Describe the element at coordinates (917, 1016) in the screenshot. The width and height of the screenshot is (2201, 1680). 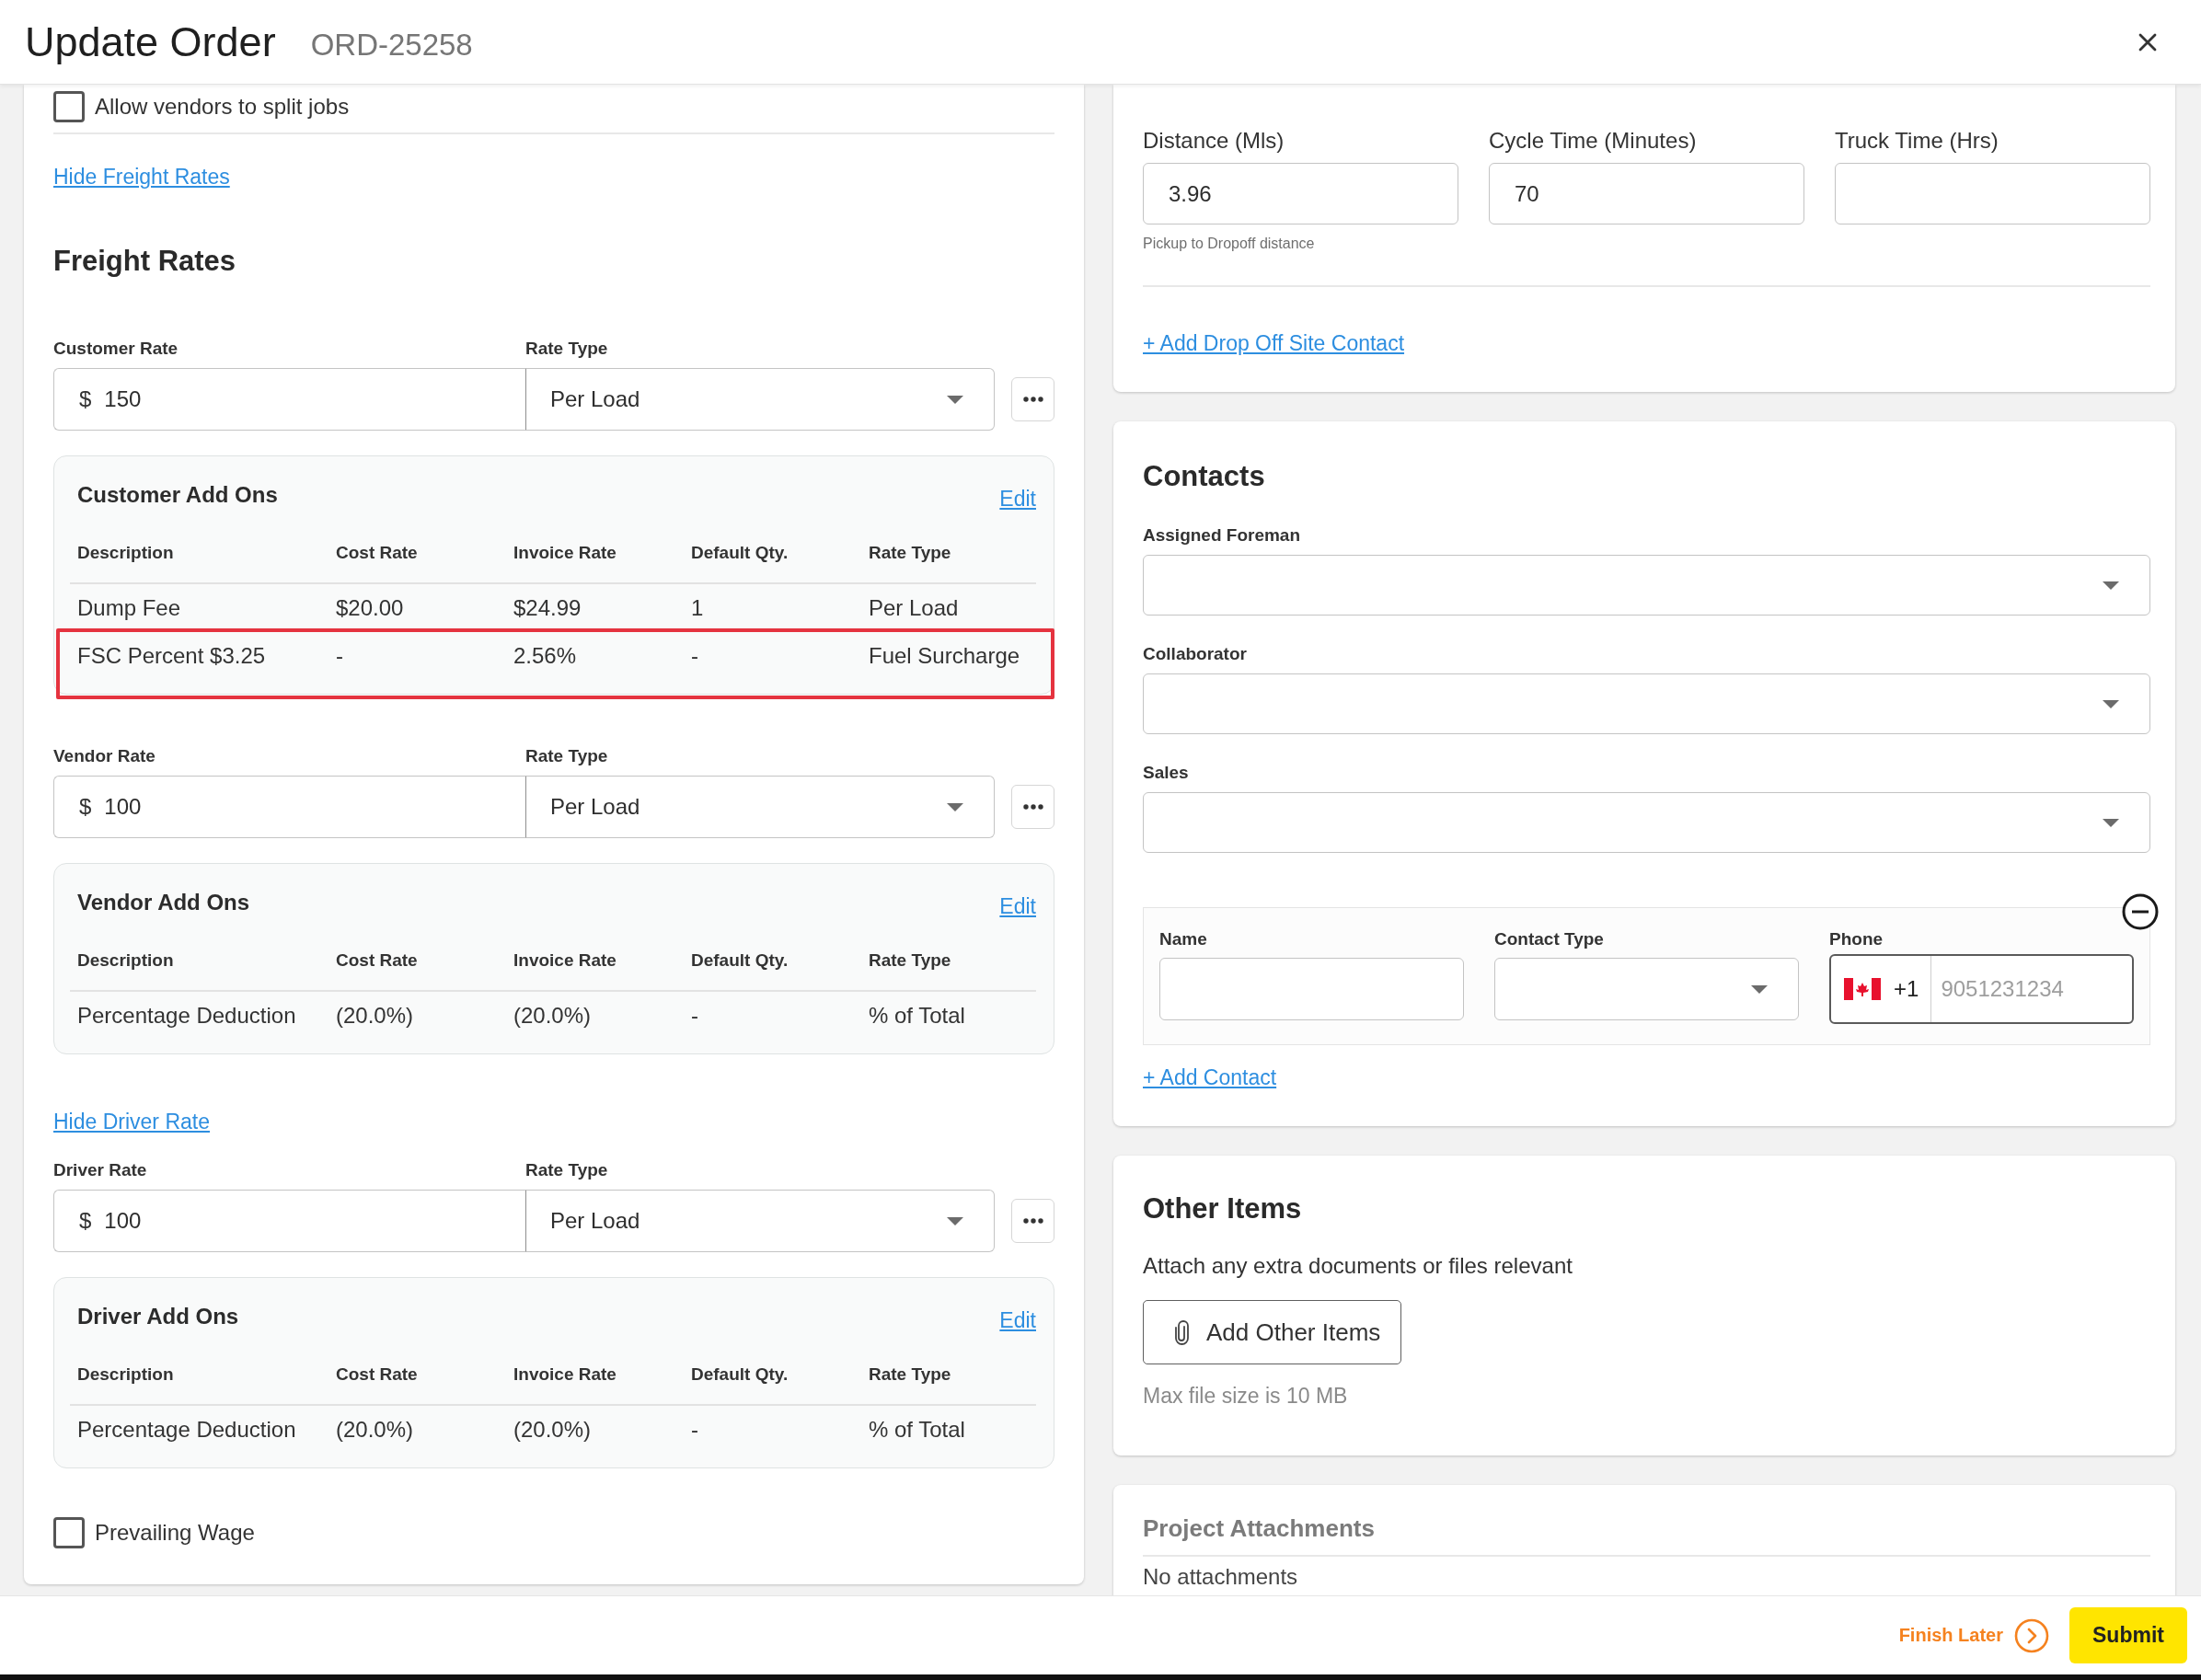
I see `table-cell: % of Total` at that location.